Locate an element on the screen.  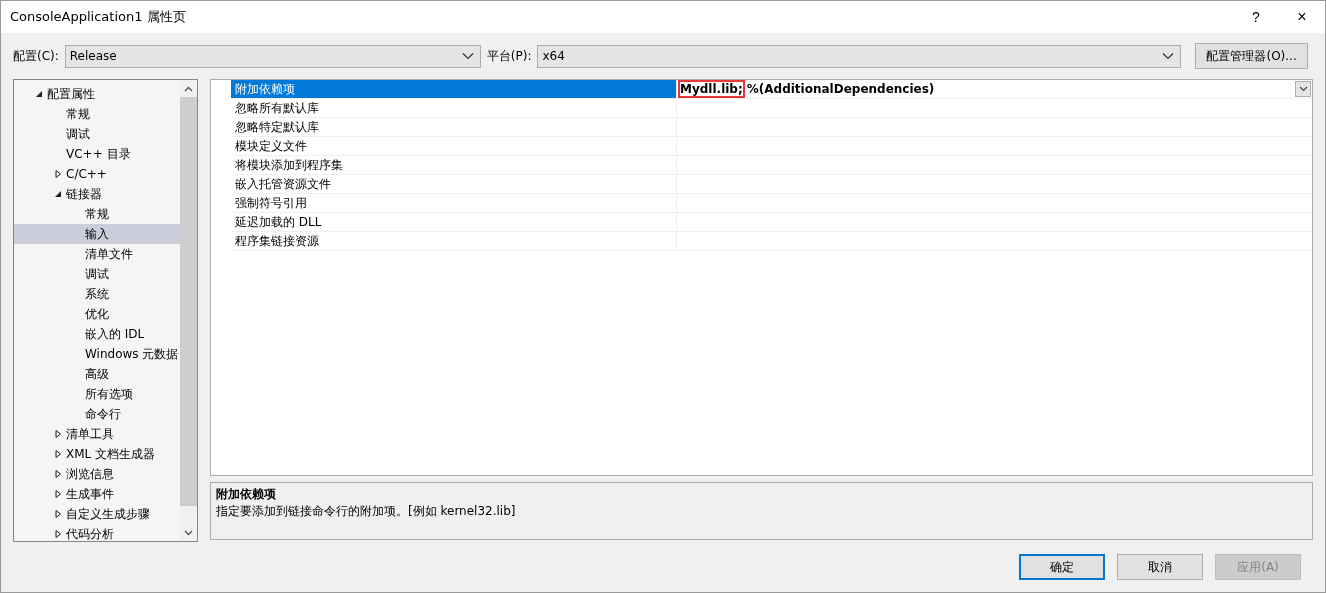
property-name: 模块定义文件 is located at coordinates (454, 146).